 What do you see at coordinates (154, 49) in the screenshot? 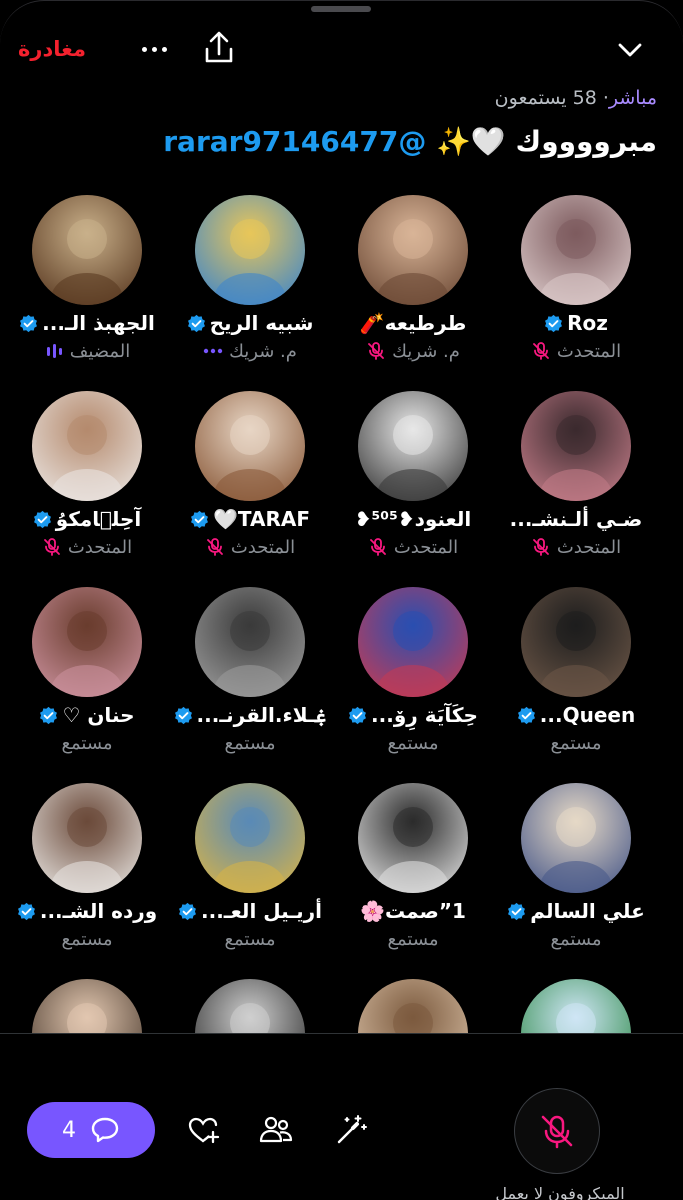
I see `more-options-icon` at bounding box center [154, 49].